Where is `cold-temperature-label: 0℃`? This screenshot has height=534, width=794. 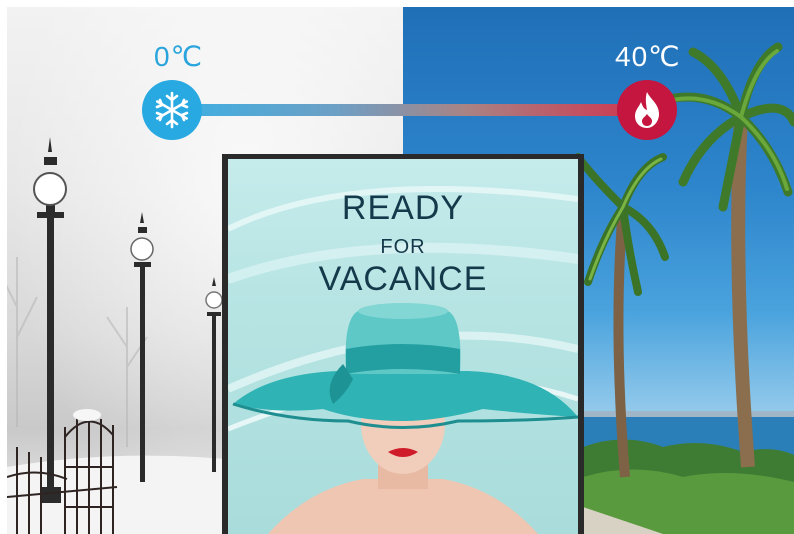
cold-temperature-label: 0℃ is located at coordinates (179, 56).